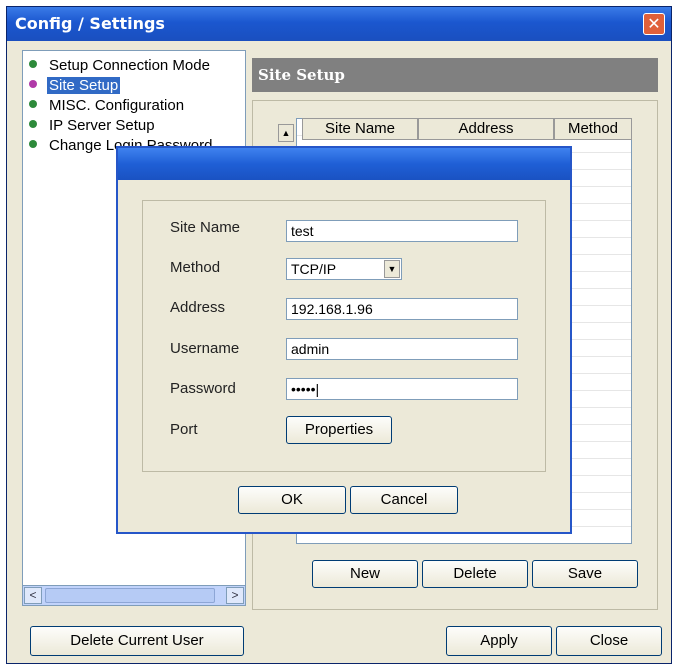 The width and height of the screenshot is (676, 666). What do you see at coordinates (475, 574) in the screenshot?
I see `delete-site-button: Delete` at bounding box center [475, 574].